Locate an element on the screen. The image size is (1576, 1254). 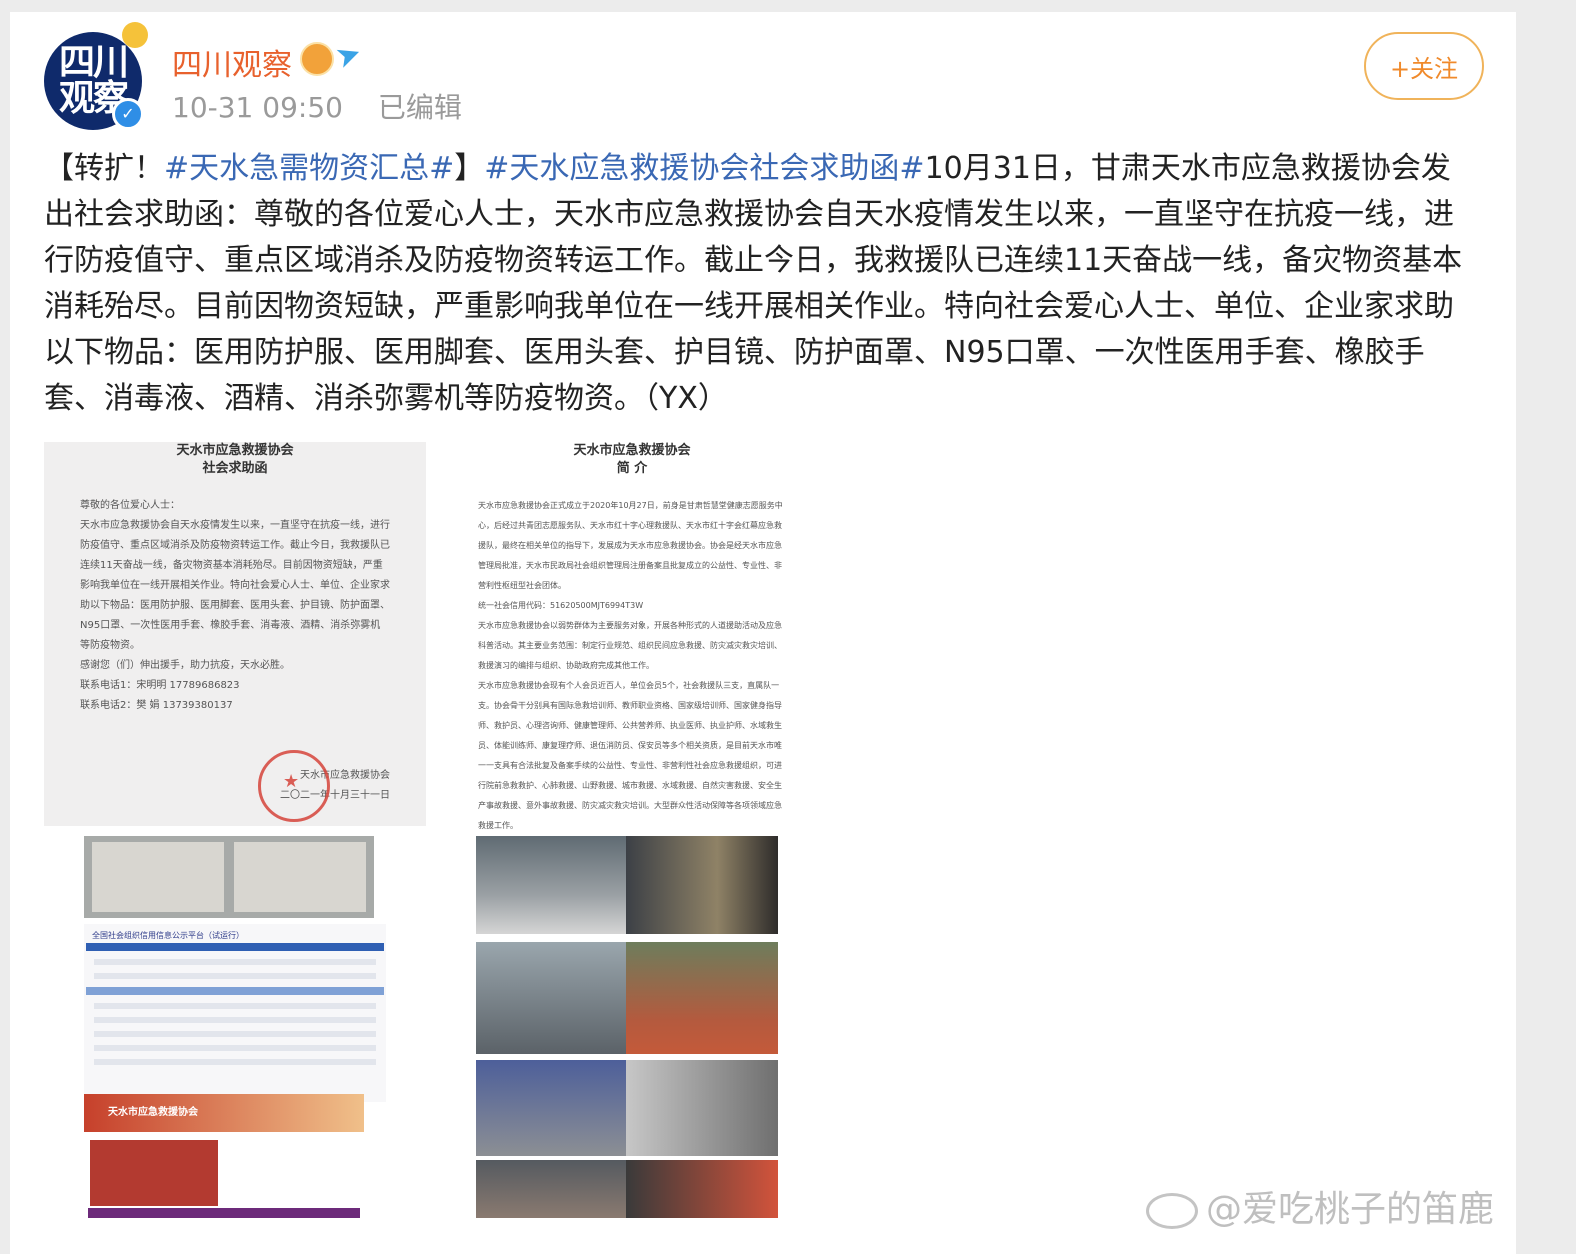
weibo-logo-icon is located at coordinates (1171, 1211).